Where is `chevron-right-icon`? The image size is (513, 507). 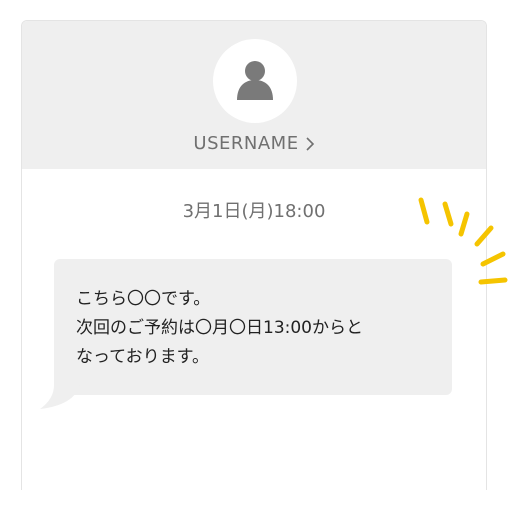 chevron-right-icon is located at coordinates (310, 144).